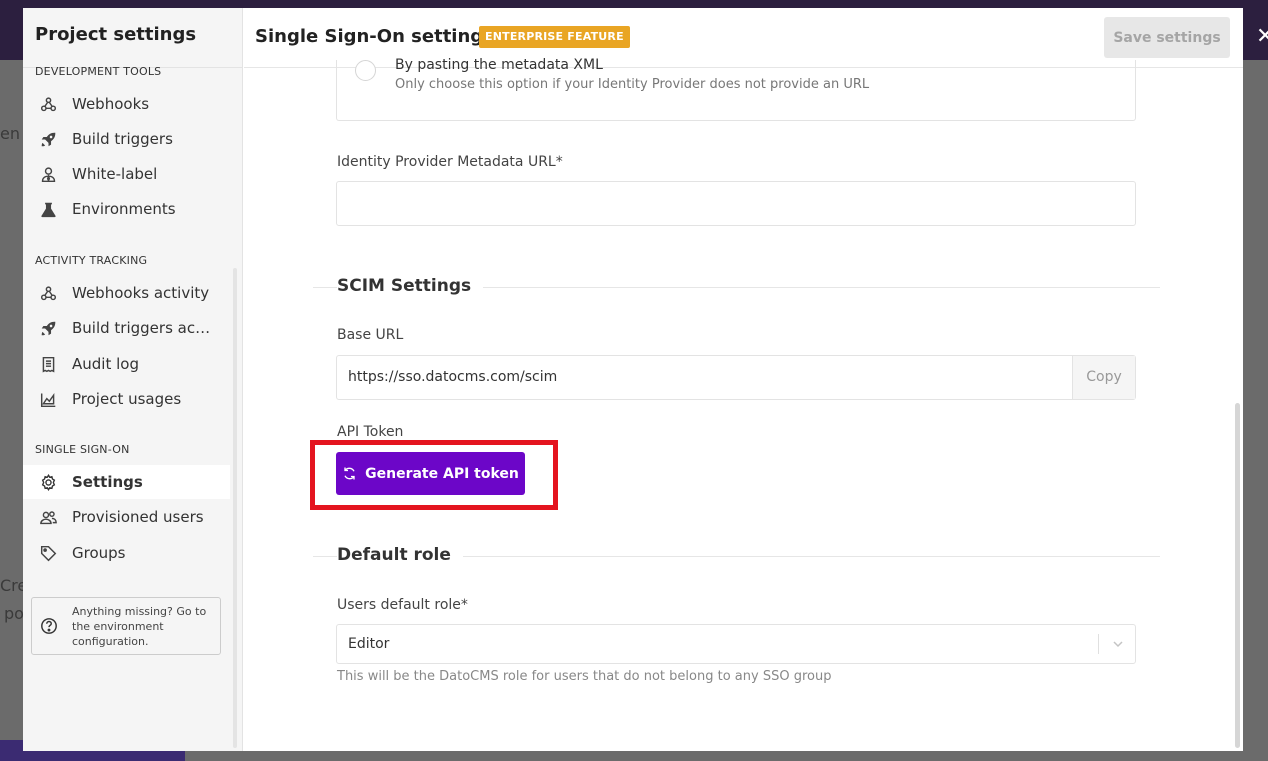 This screenshot has height=761, width=1268. Describe the element at coordinates (1262, 36) in the screenshot. I see `close-icon: ✕` at that location.